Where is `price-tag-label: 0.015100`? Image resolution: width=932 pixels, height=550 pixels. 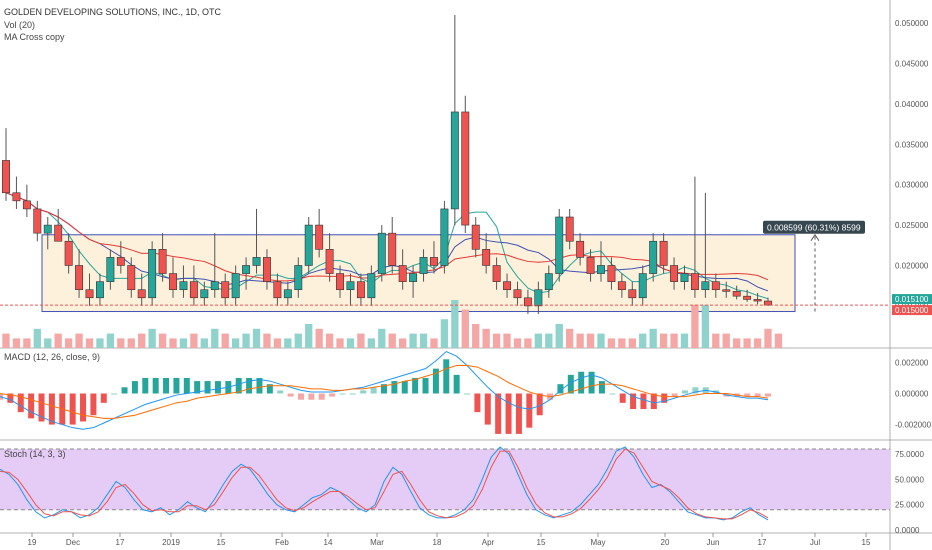
price-tag-label: 0.015100 is located at coordinates (912, 299).